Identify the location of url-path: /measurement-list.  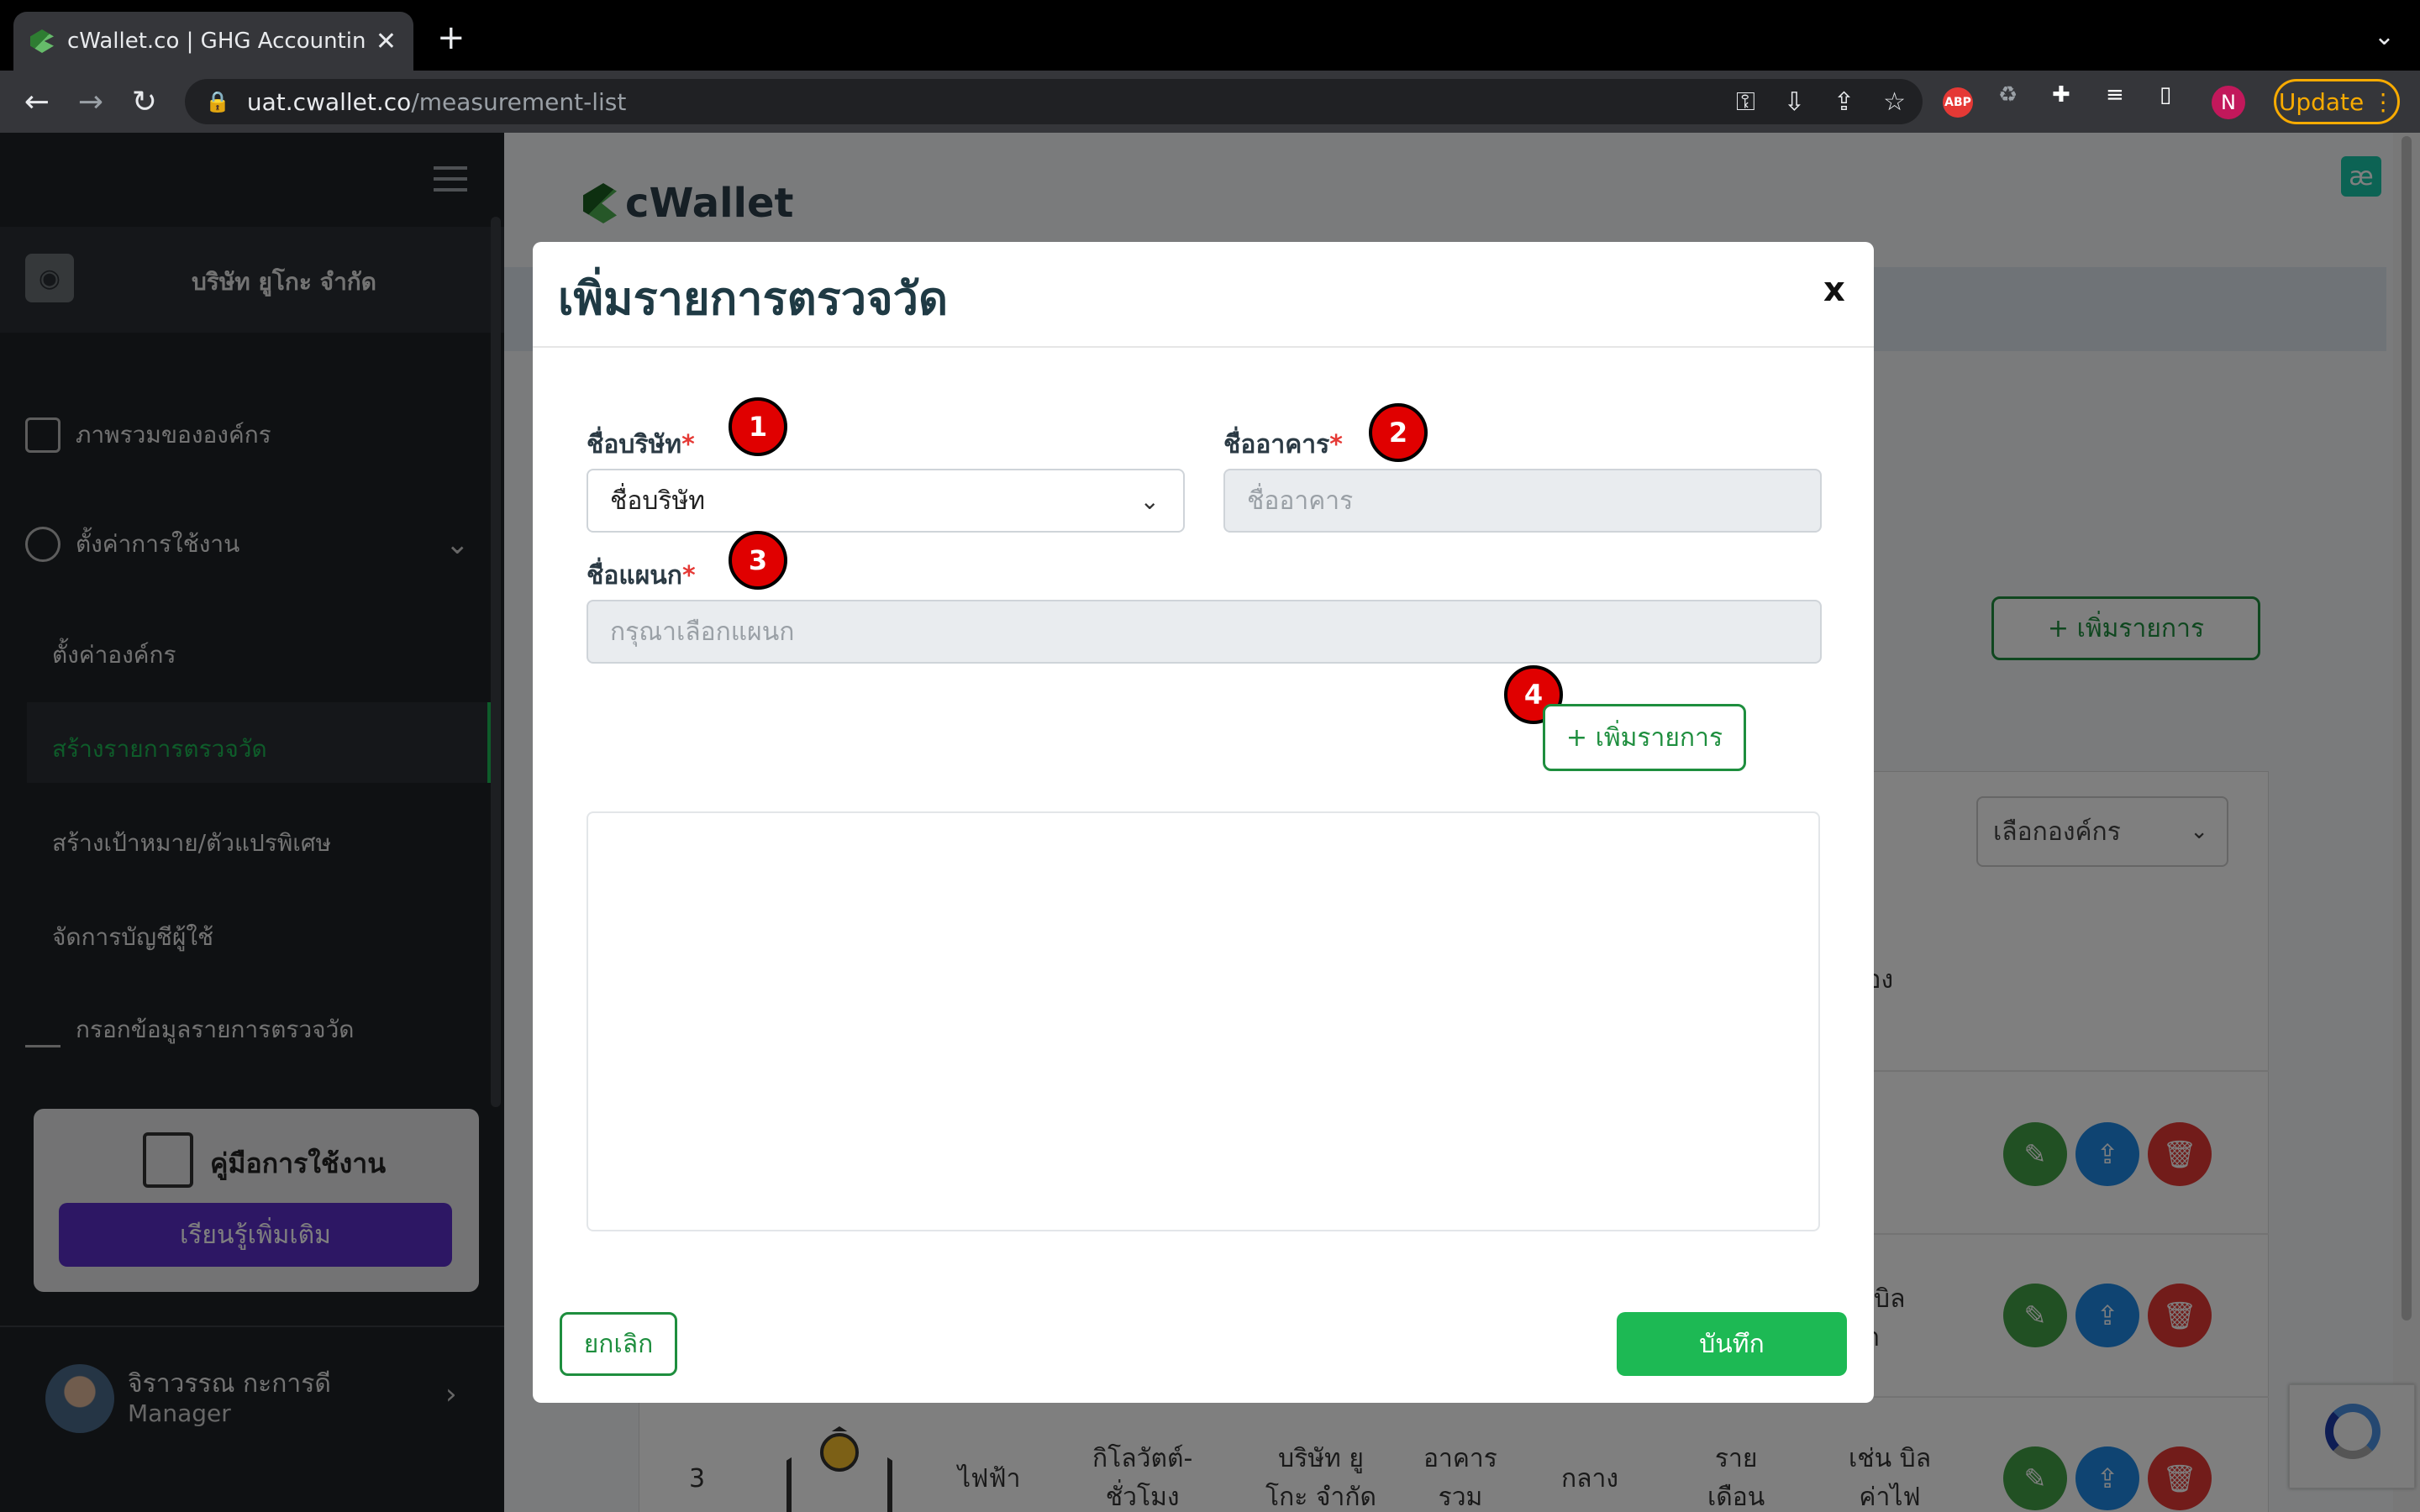
(519, 101).